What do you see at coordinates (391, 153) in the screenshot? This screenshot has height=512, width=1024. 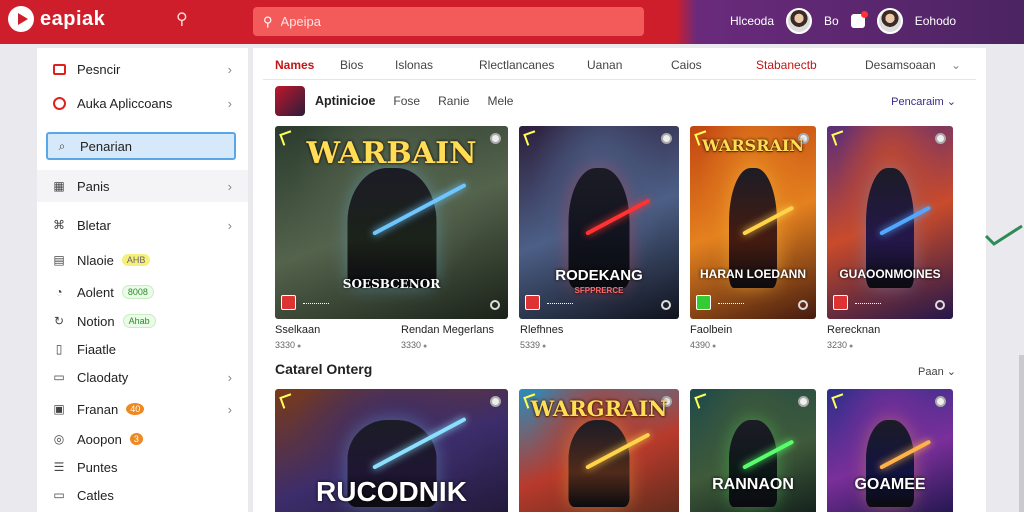 I see `game-logo-text: WARBAIN` at bounding box center [391, 153].